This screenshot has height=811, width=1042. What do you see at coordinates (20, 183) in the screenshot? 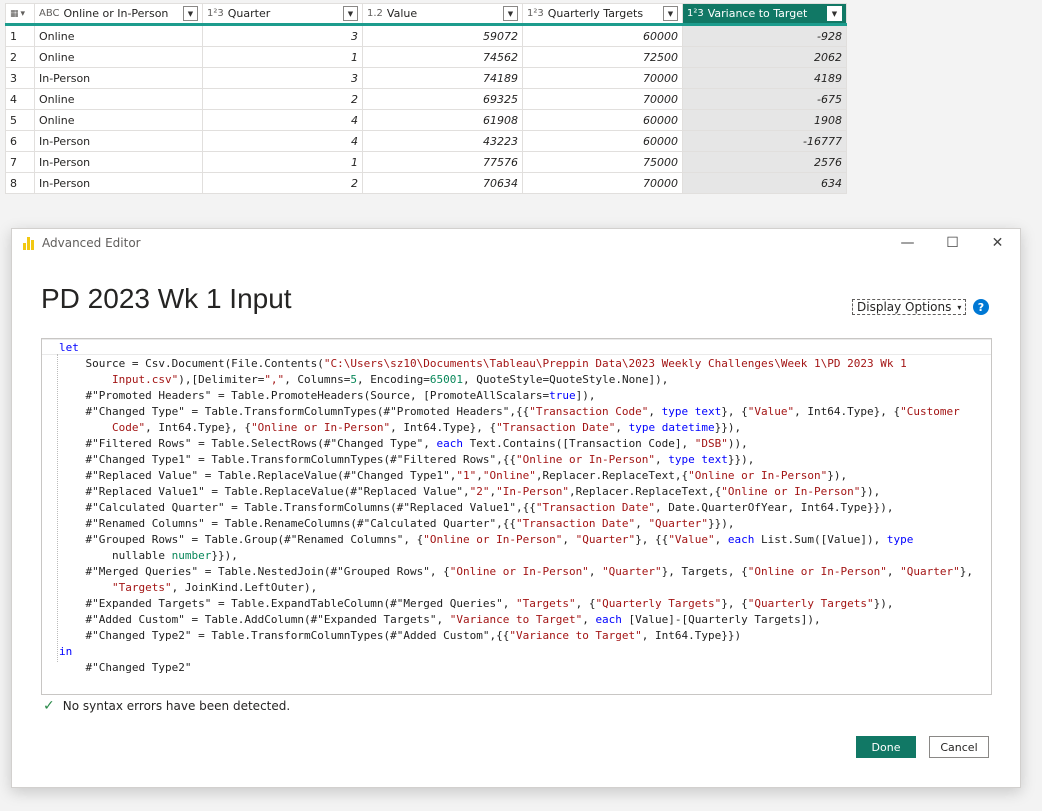
I see `row-number: 8` at bounding box center [20, 183].